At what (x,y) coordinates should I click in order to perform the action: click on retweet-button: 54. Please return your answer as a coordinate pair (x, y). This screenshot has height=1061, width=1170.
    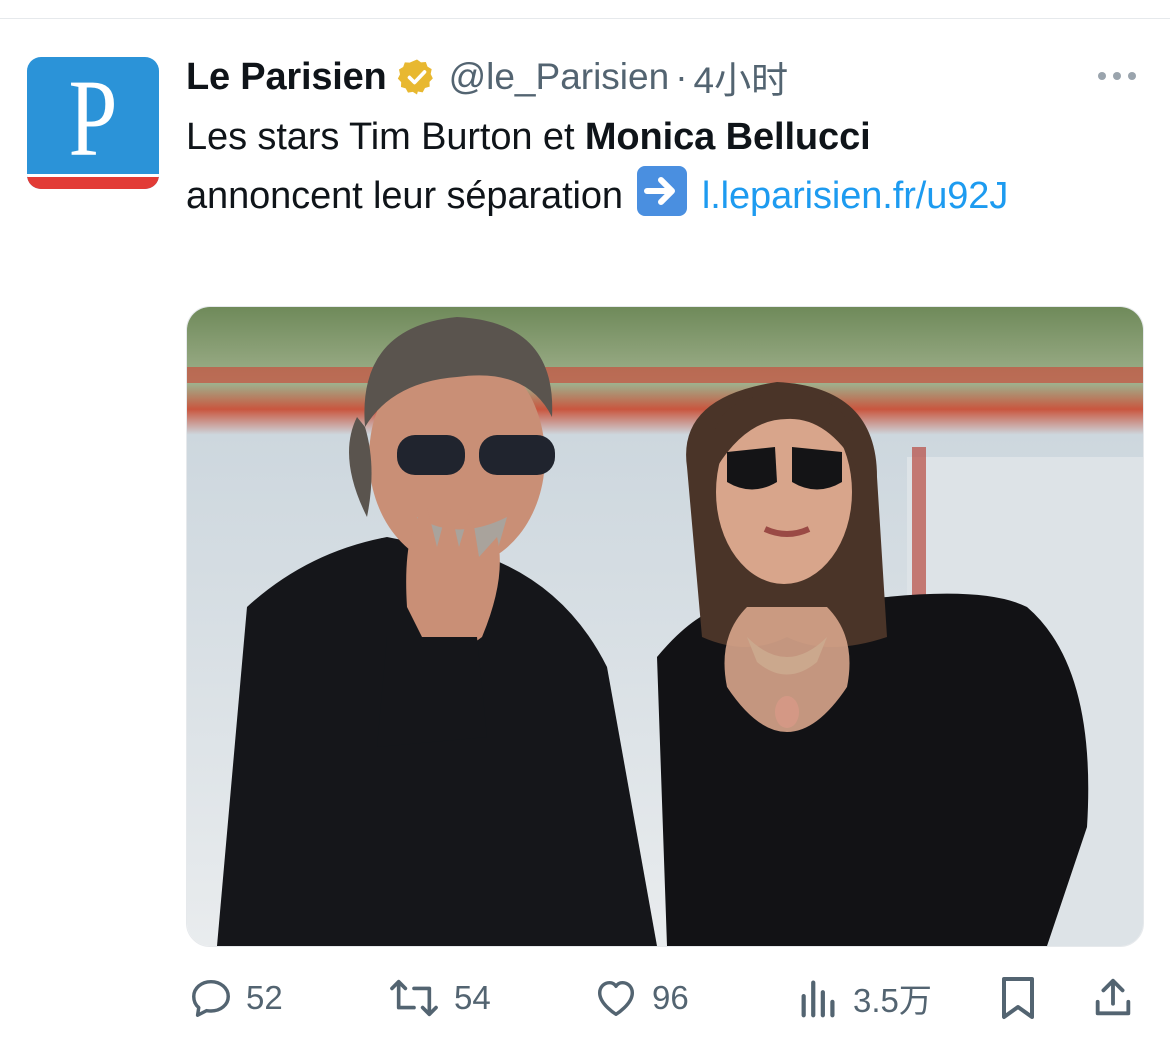
    Looking at the image, I should click on (438, 998).